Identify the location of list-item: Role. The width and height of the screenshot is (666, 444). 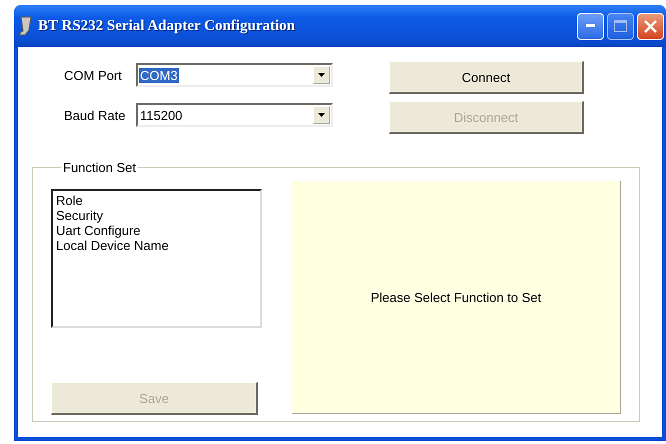
(156, 200).